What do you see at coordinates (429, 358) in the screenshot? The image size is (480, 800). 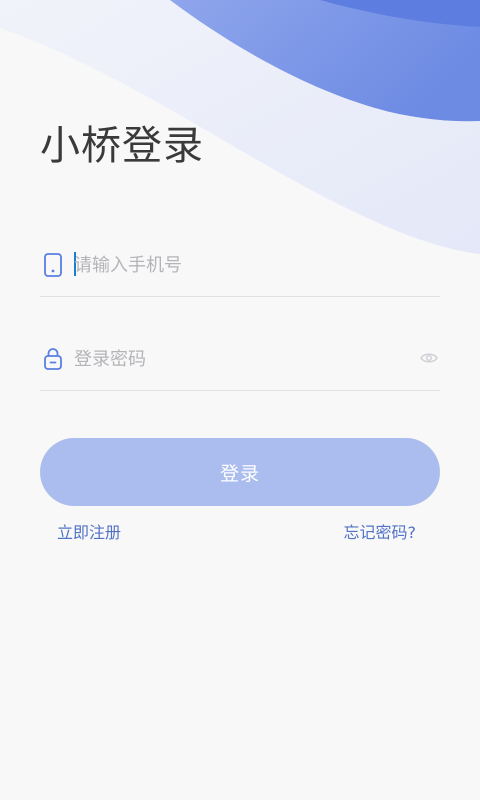 I see `eye-icon` at bounding box center [429, 358].